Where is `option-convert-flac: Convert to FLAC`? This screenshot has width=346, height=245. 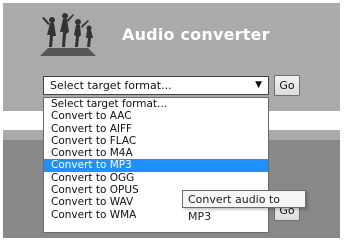 option-convert-flac: Convert to FLAC is located at coordinates (156, 141).